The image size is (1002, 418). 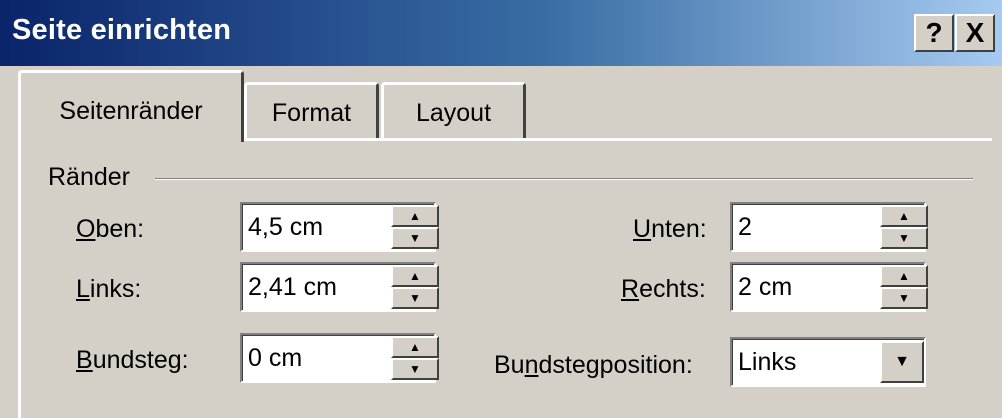 What do you see at coordinates (767, 362) in the screenshot?
I see `bundstegposition-value: Links` at bounding box center [767, 362].